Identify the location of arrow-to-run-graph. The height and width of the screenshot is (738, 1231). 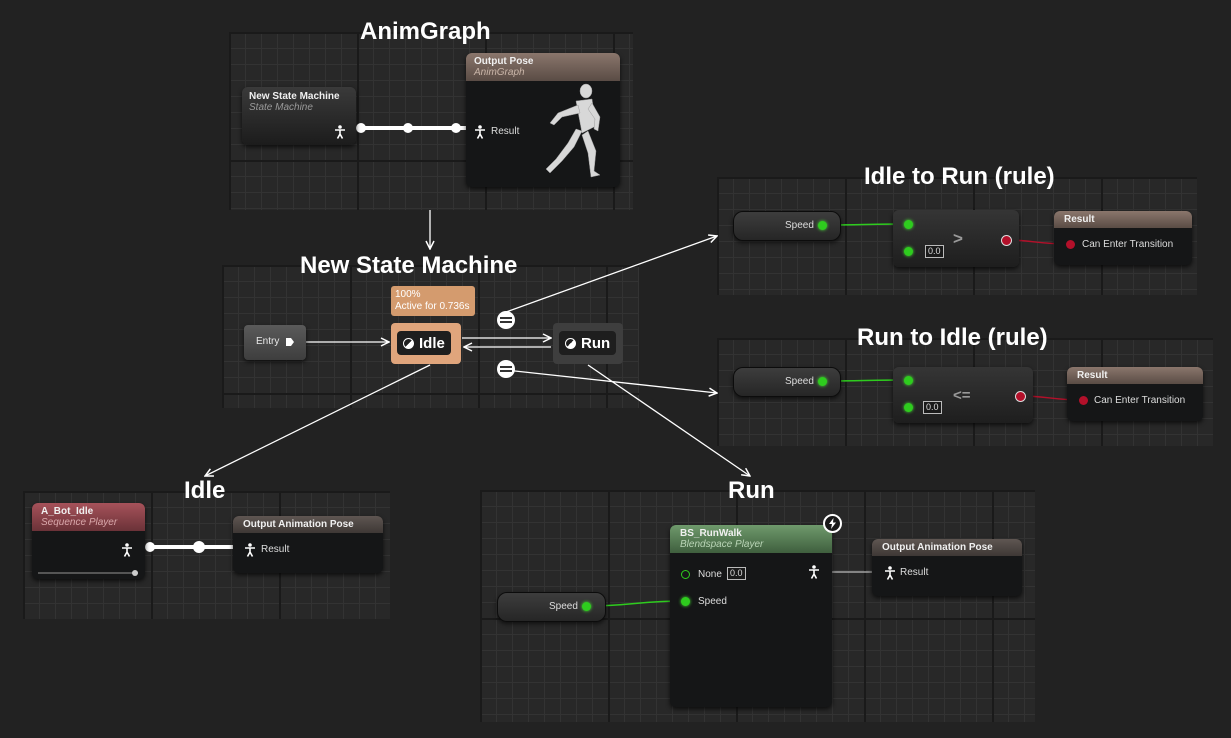
(668, 420).